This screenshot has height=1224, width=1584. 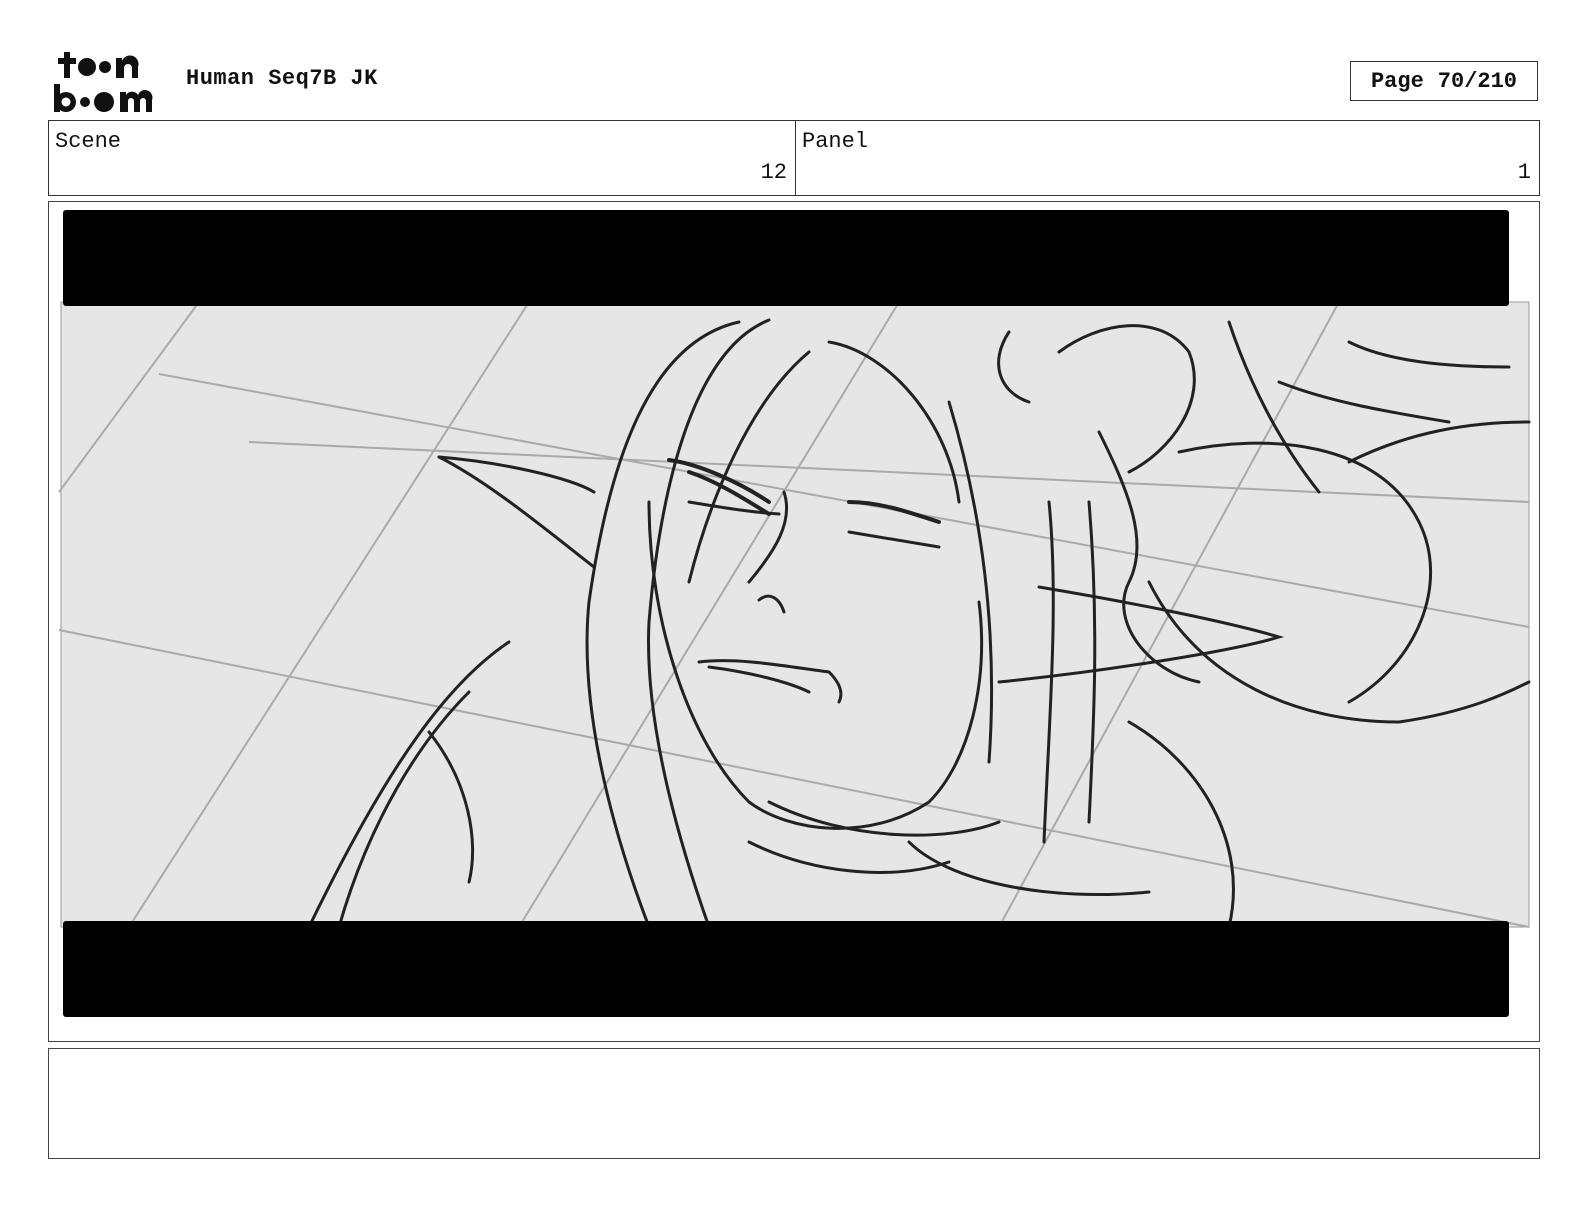 I want to click on page-indicator: Page 70/210, so click(x=1444, y=81).